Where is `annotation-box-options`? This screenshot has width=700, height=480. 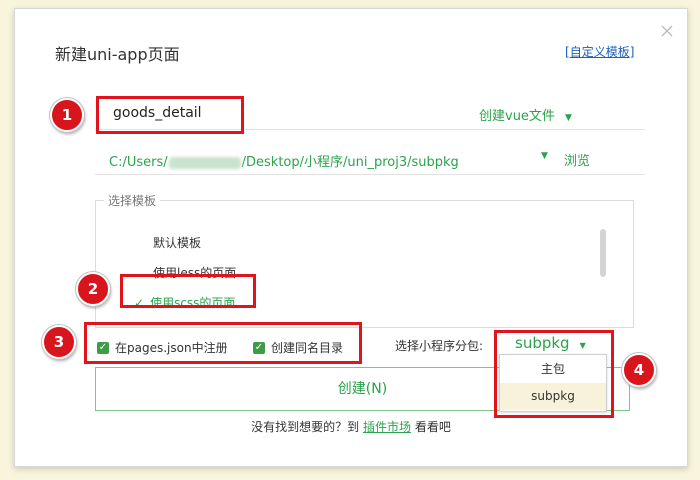
annotation-box-options is located at coordinates (223, 343).